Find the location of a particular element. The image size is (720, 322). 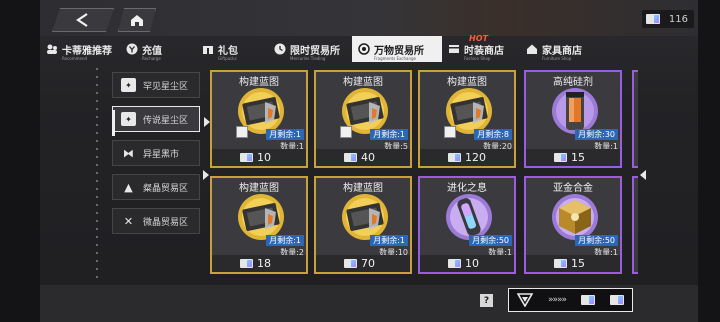

help-button: ? is located at coordinates (486, 300).